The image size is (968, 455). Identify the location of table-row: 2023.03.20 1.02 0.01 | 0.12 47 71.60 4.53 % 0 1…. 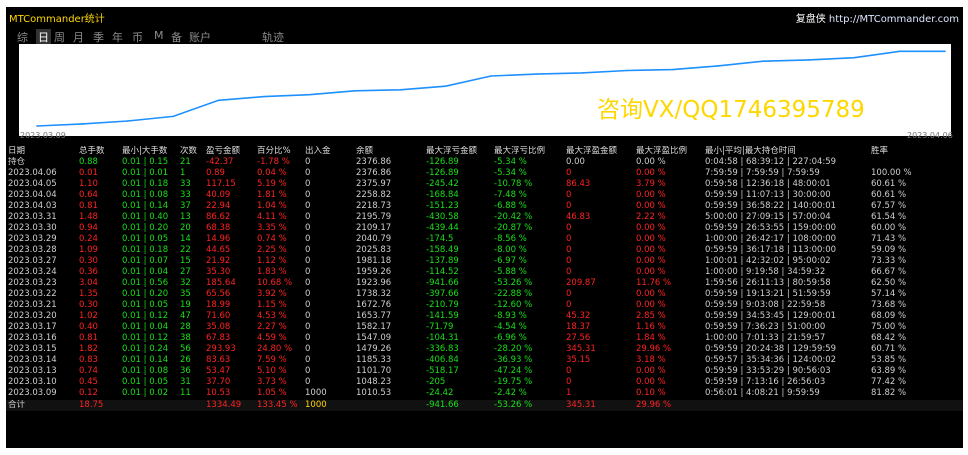
(484, 316).